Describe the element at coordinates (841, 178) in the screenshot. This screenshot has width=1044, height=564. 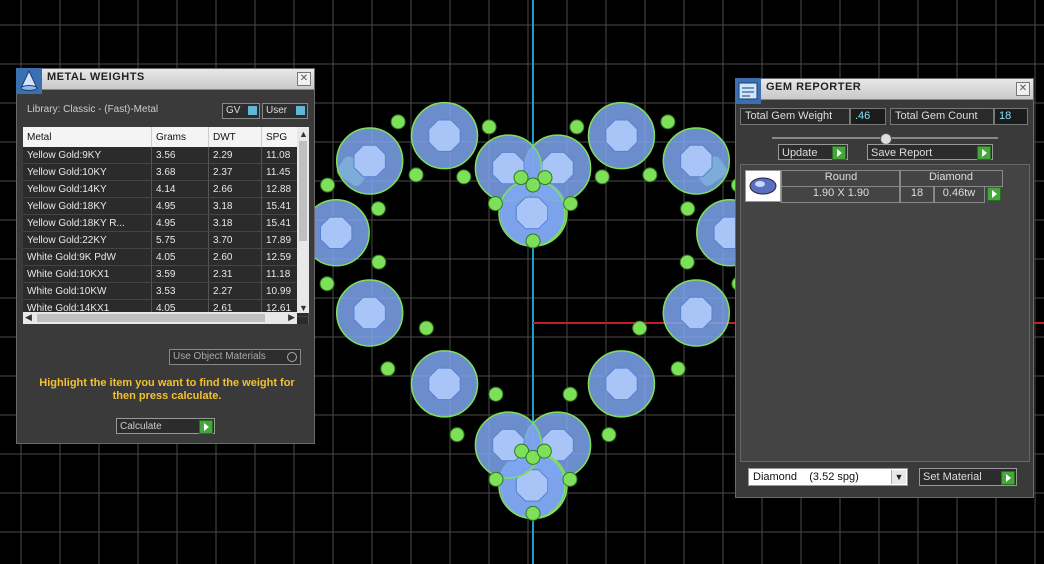
I see `gem-shape-header: Round` at that location.